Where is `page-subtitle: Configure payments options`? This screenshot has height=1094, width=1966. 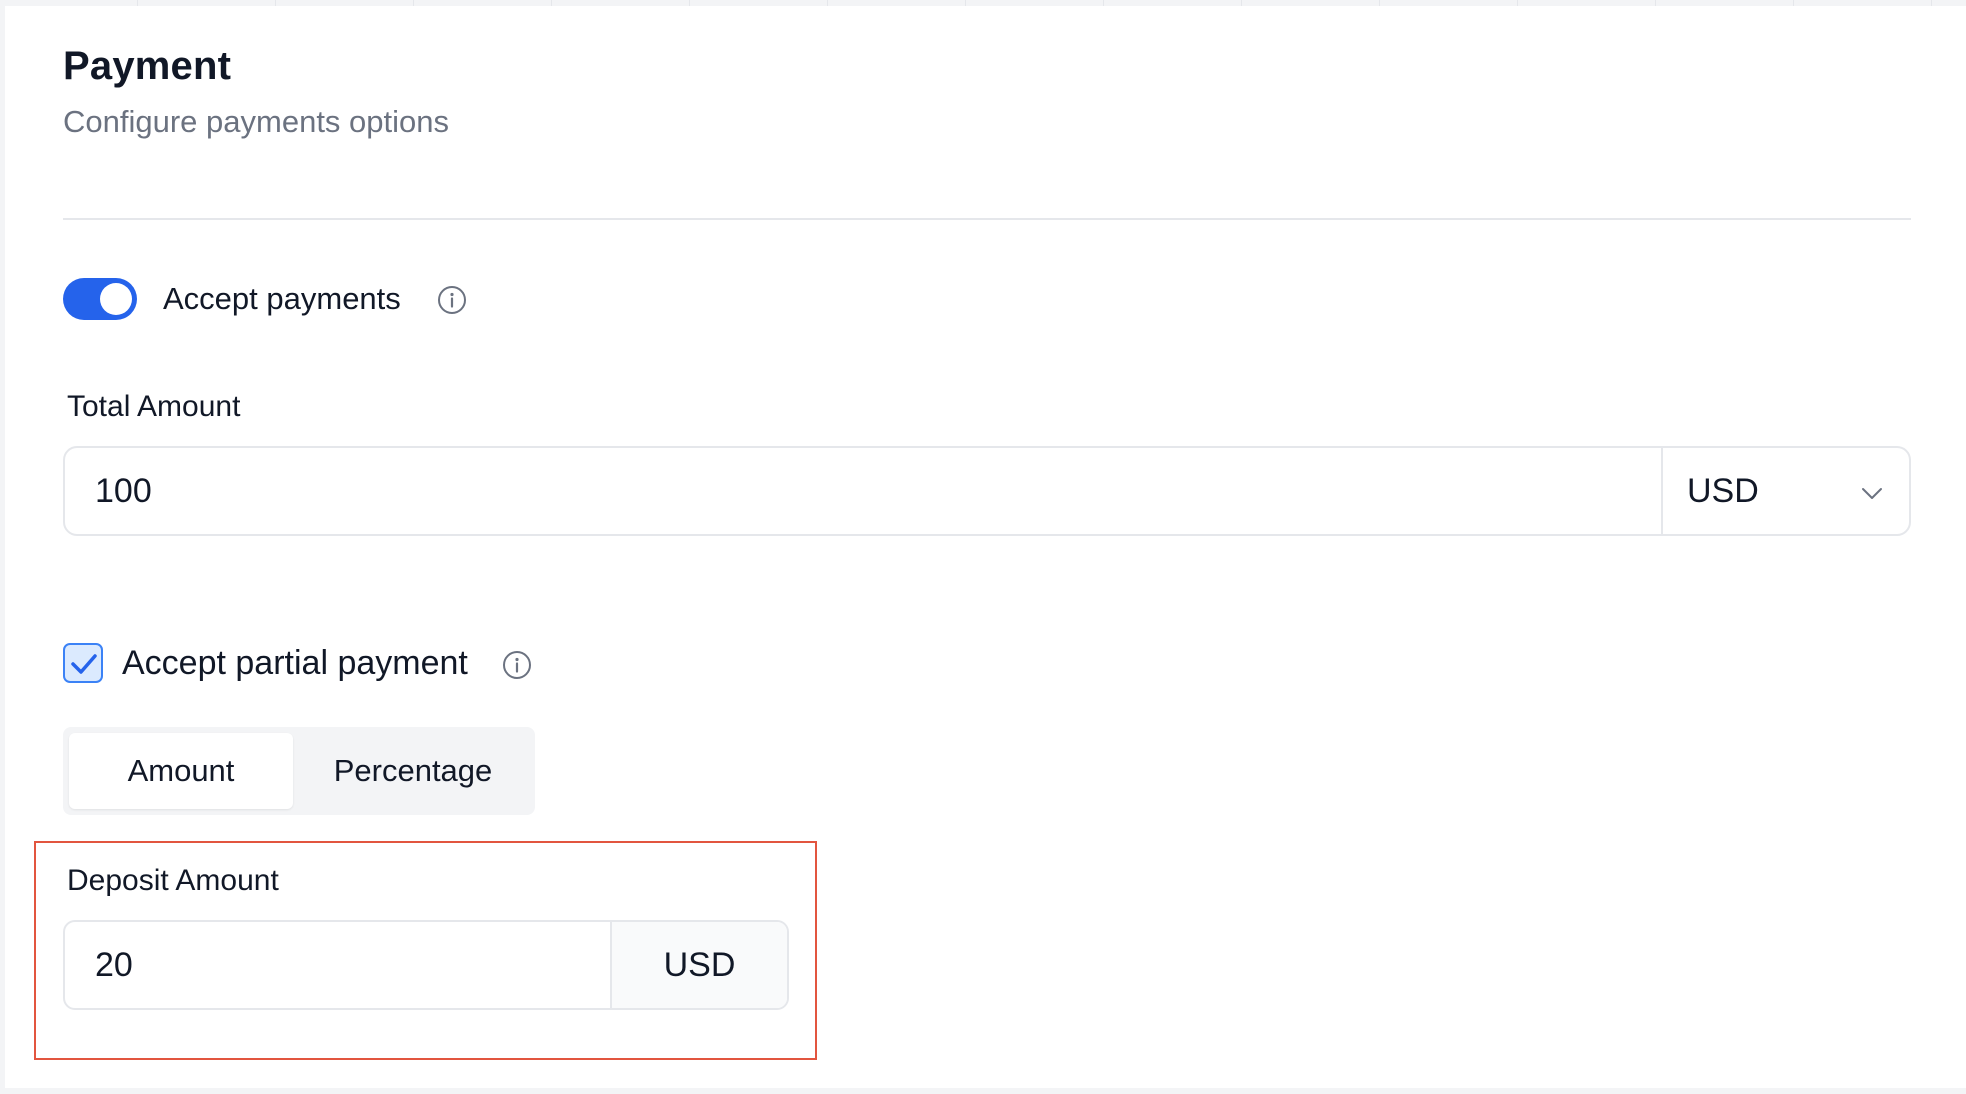
page-subtitle: Configure payments options is located at coordinates (256, 121).